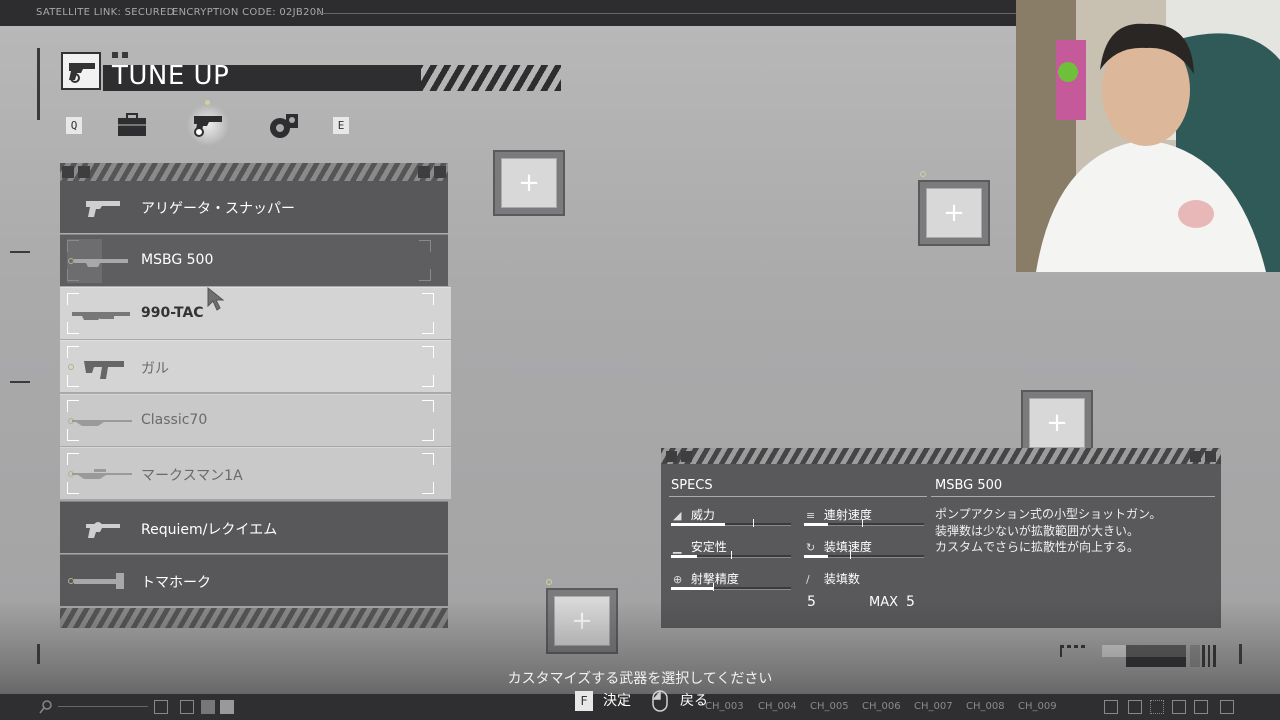 The image size is (1280, 720). What do you see at coordinates (171, 76) in the screenshot?
I see `page-title: TUNE UP` at bounding box center [171, 76].